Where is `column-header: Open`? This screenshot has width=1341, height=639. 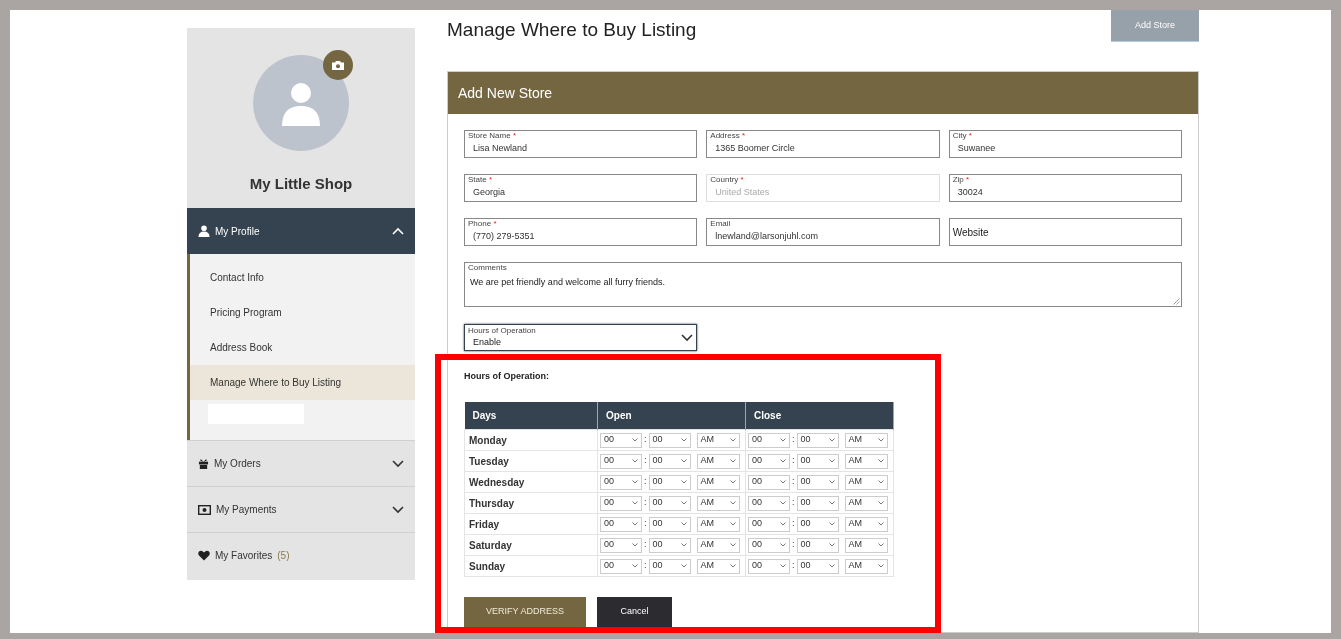
column-header: Open is located at coordinates (671, 415).